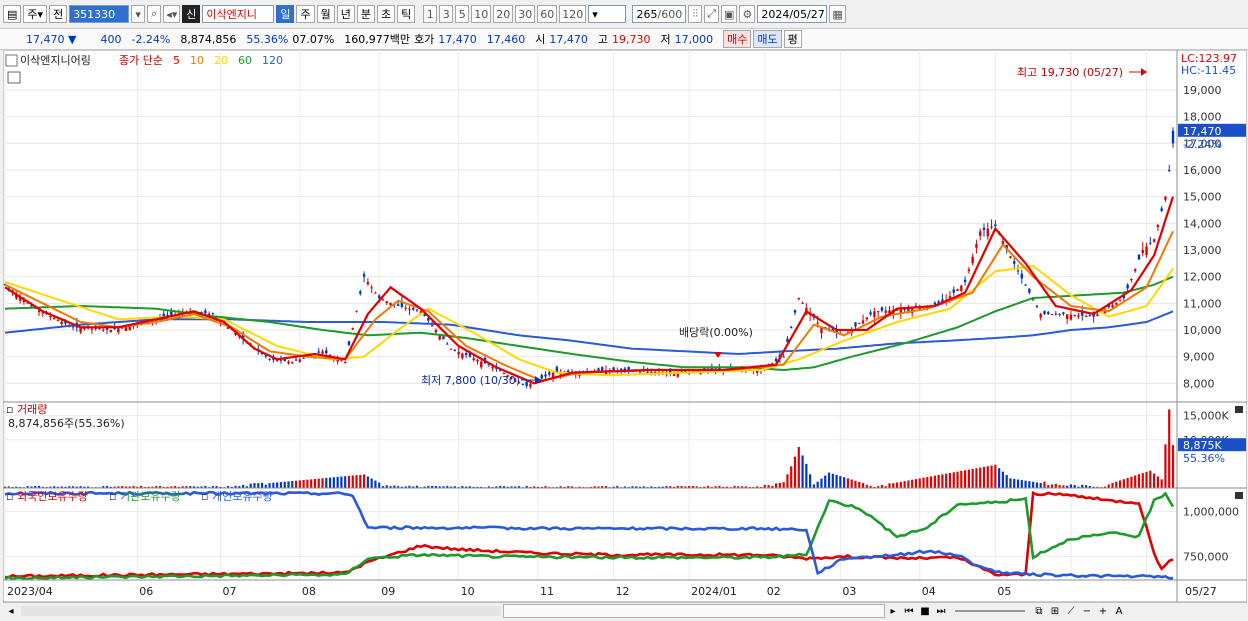 The height and width of the screenshot is (621, 1248). Describe the element at coordinates (468, 591) in the screenshot. I see `x-axis-label: 10` at that location.